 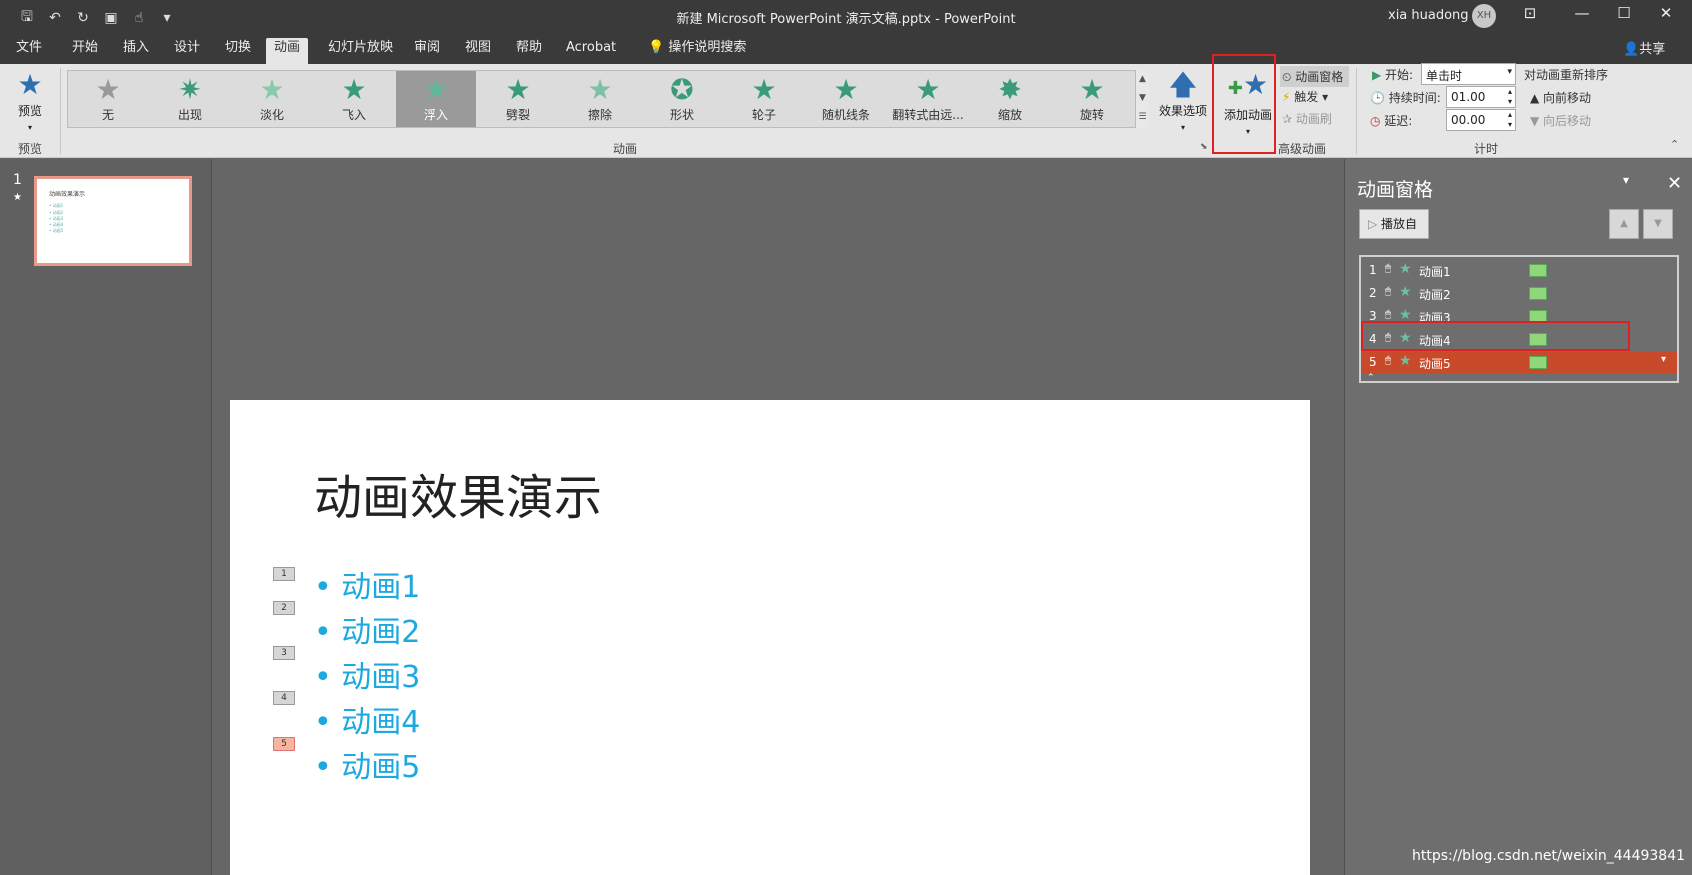 What do you see at coordinates (360, 51) in the screenshot?
I see `tab-slideshow: 幻灯片放映` at bounding box center [360, 51].